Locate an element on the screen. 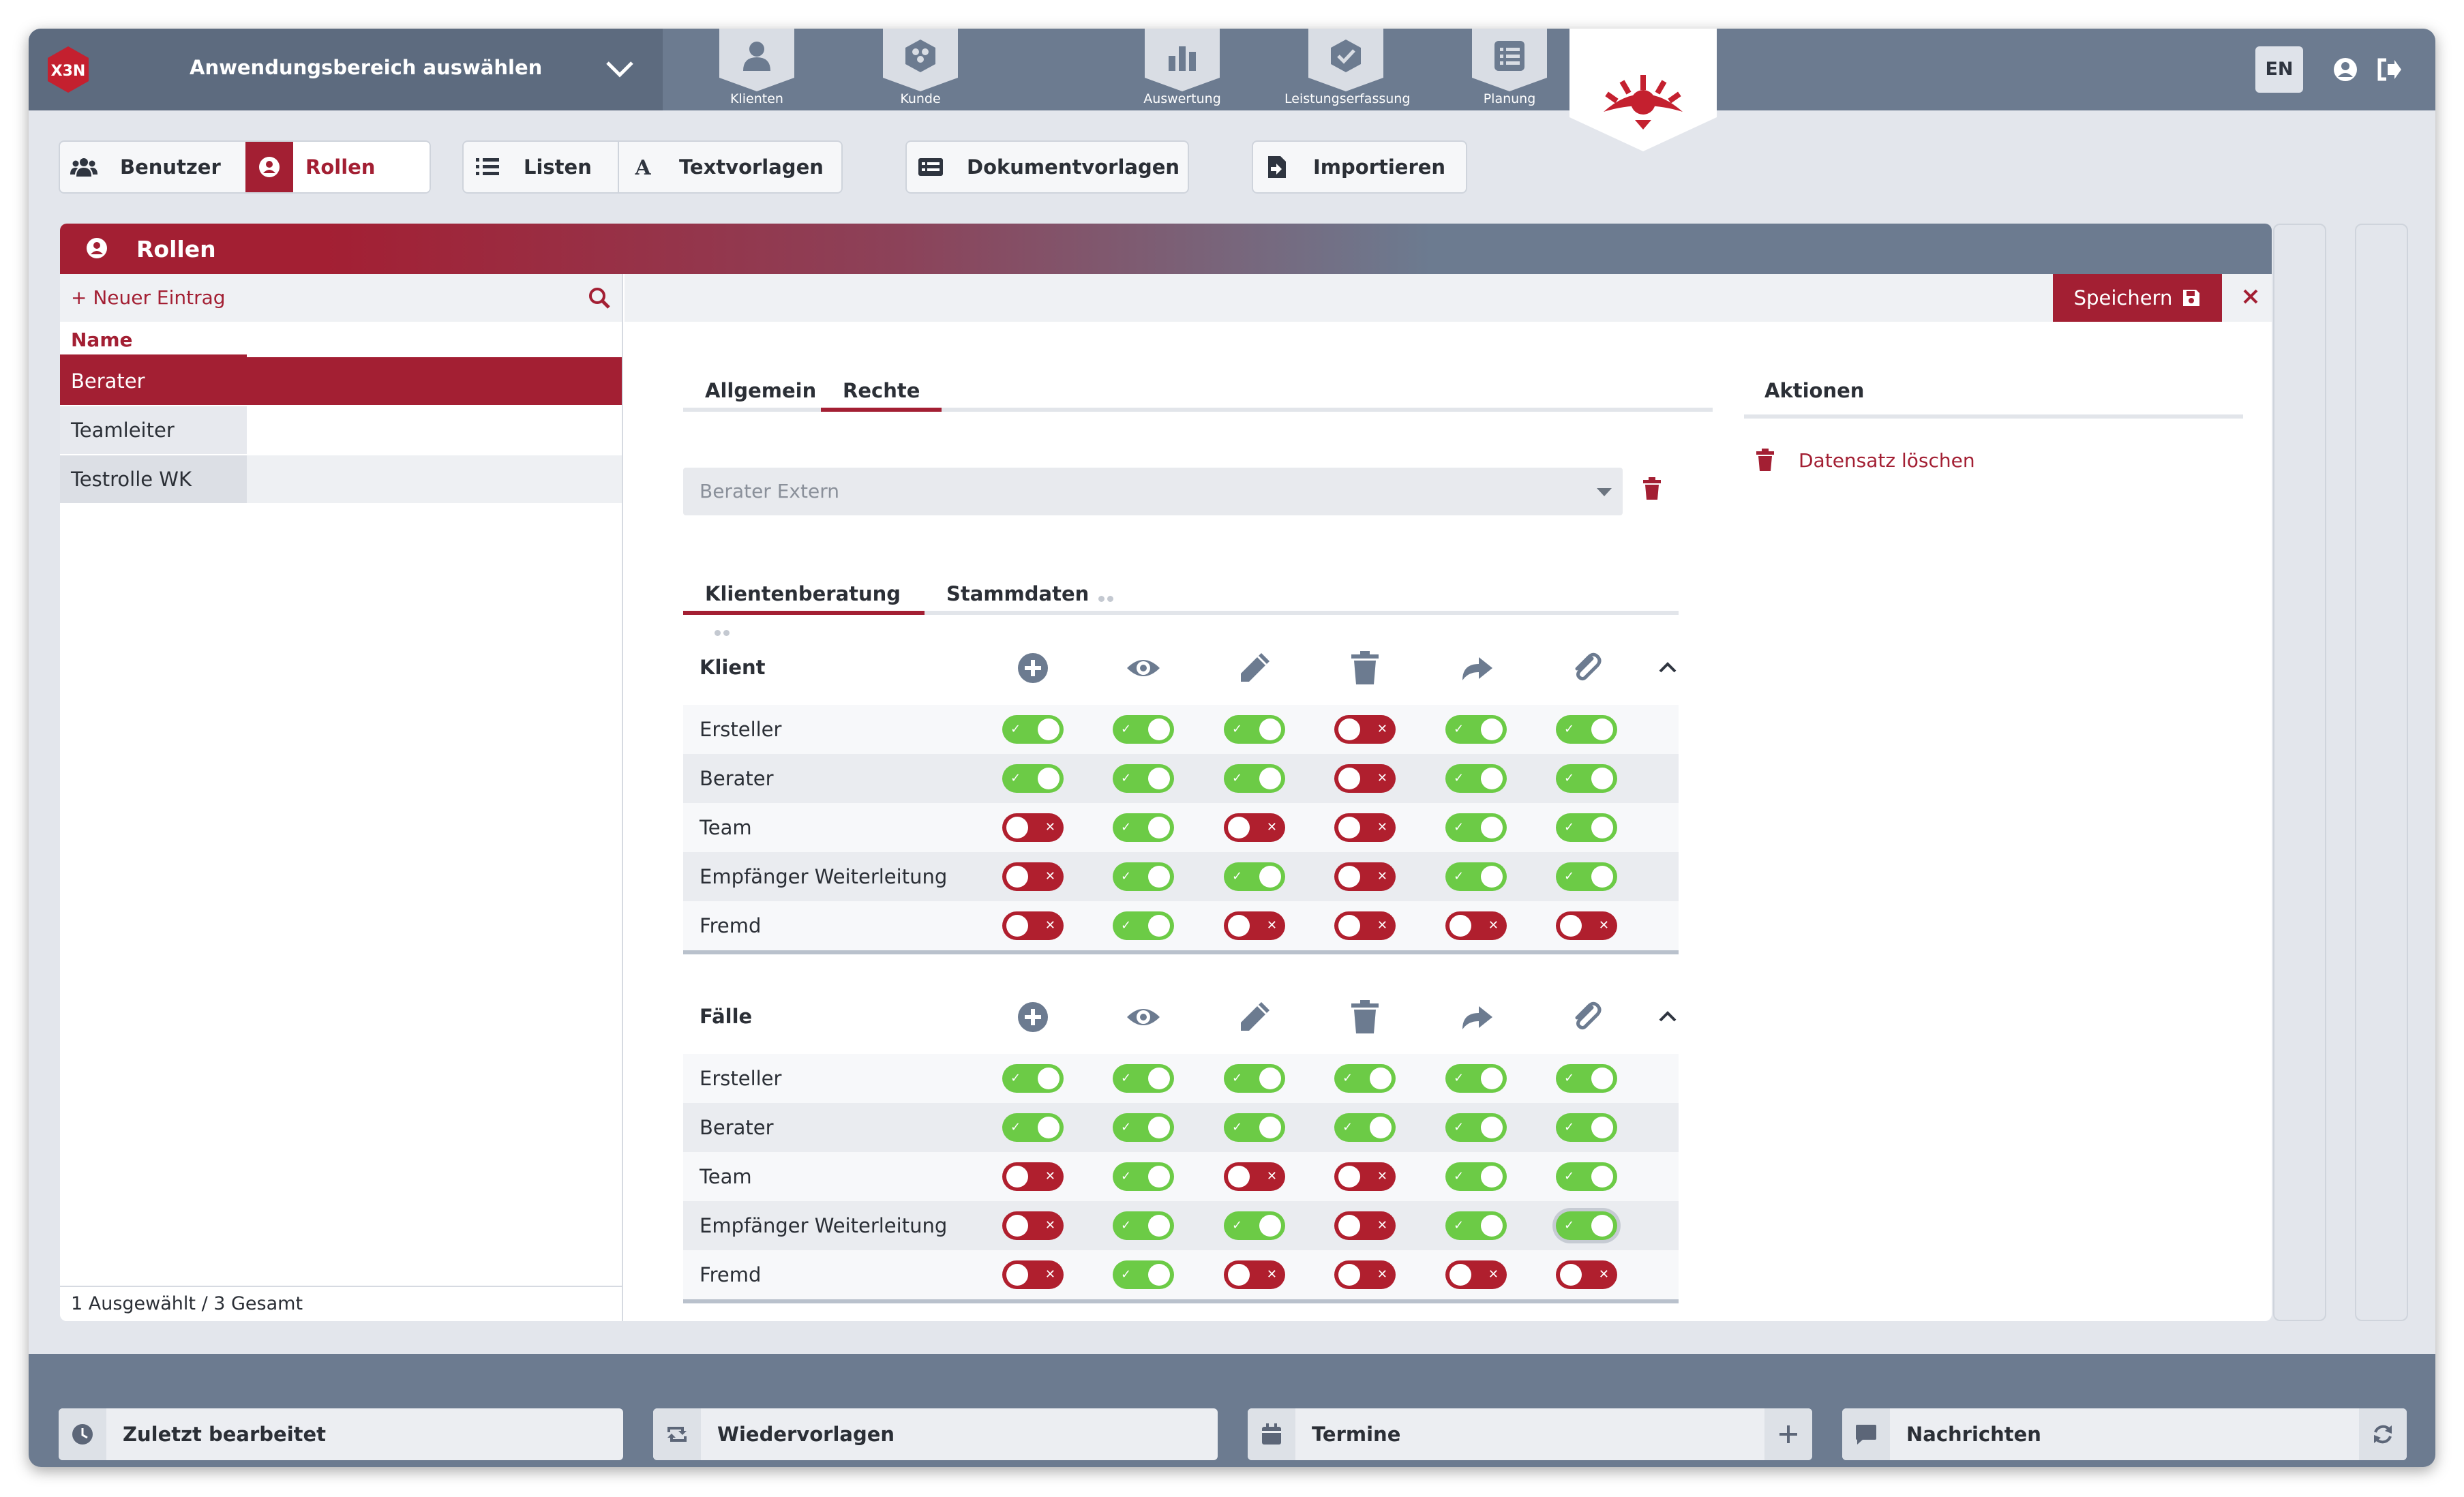 This screenshot has width=2464, height=1497. document-templates-tab: Dokumentvorlagen is located at coordinates (1047, 167).